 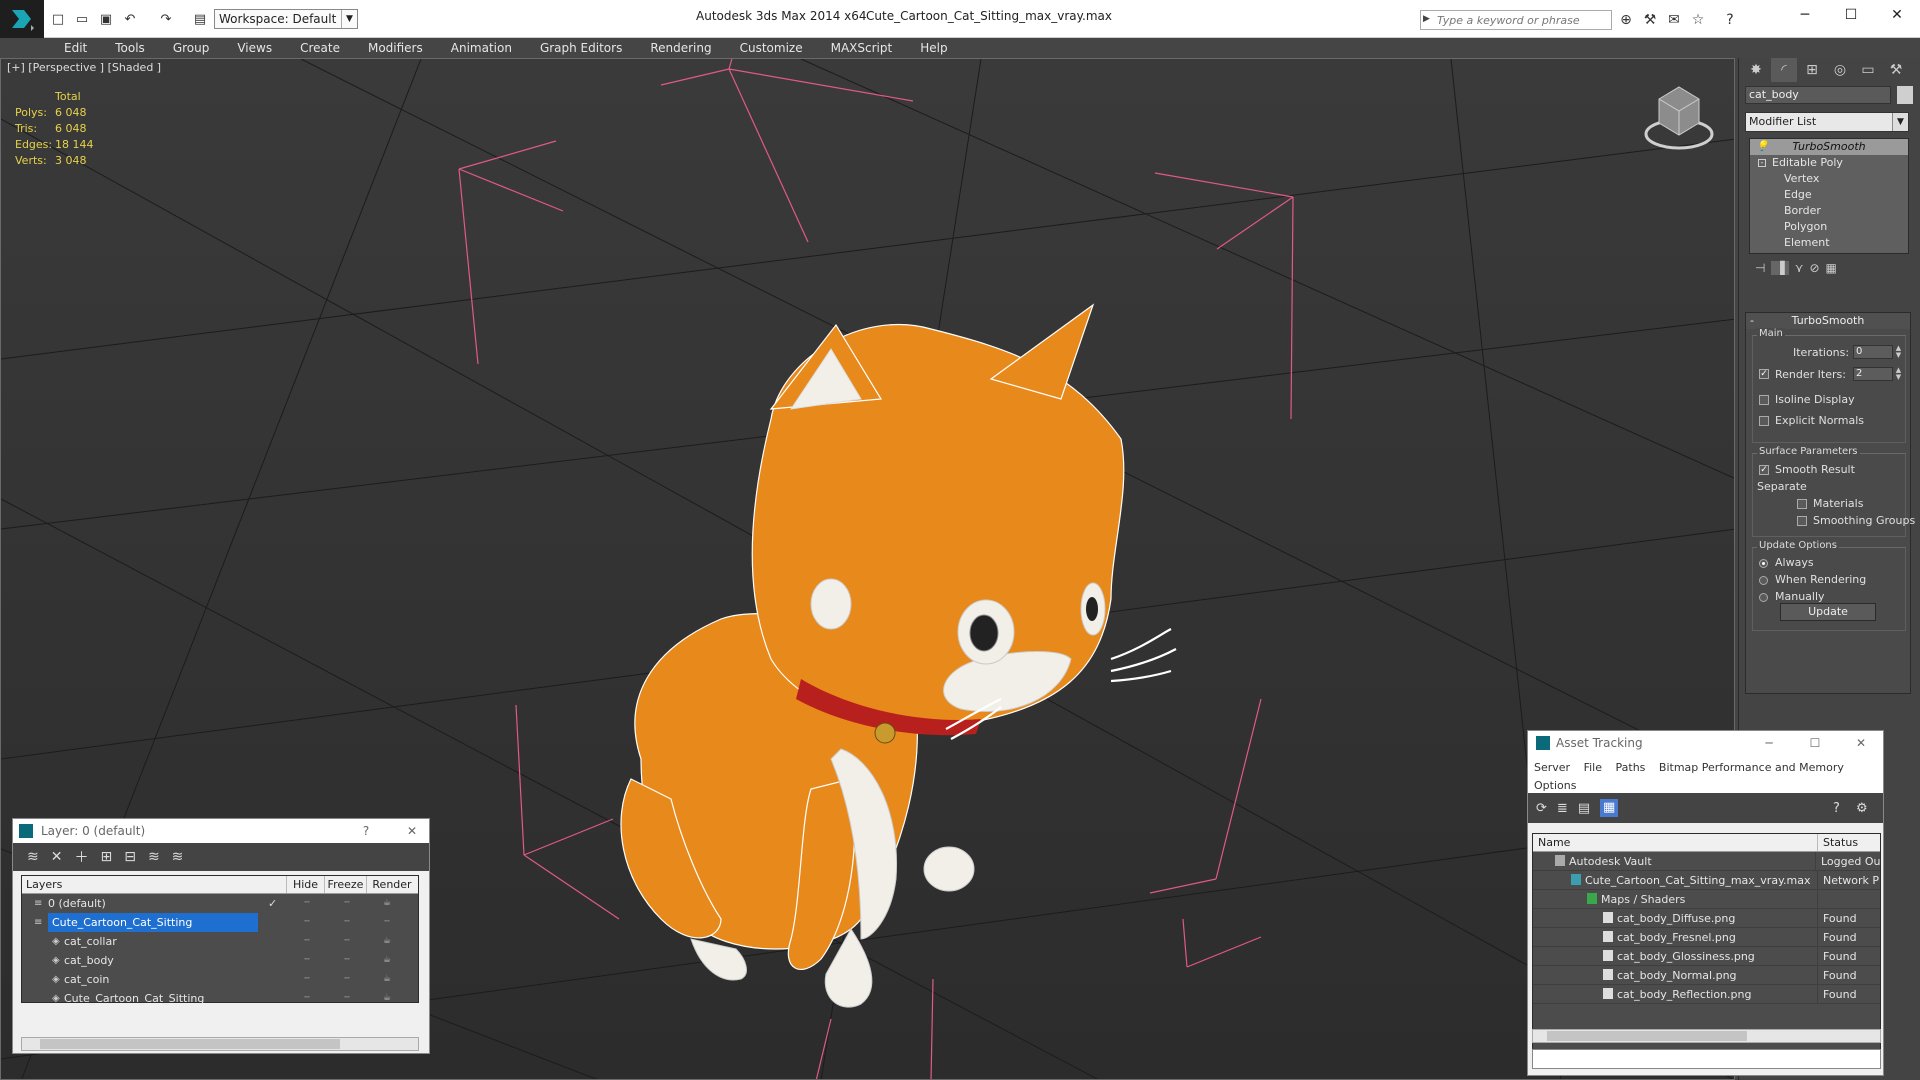 What do you see at coordinates (1584, 808) in the screenshot?
I see `table-view-icon: ▤` at bounding box center [1584, 808].